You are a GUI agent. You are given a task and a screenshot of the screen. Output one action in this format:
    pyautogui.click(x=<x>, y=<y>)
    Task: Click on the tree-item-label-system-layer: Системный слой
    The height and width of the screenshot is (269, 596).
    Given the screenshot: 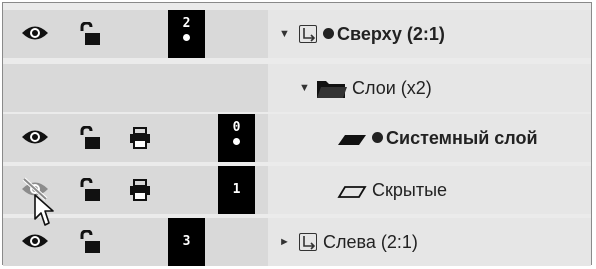 What is the action you would take?
    pyautogui.click(x=455, y=138)
    